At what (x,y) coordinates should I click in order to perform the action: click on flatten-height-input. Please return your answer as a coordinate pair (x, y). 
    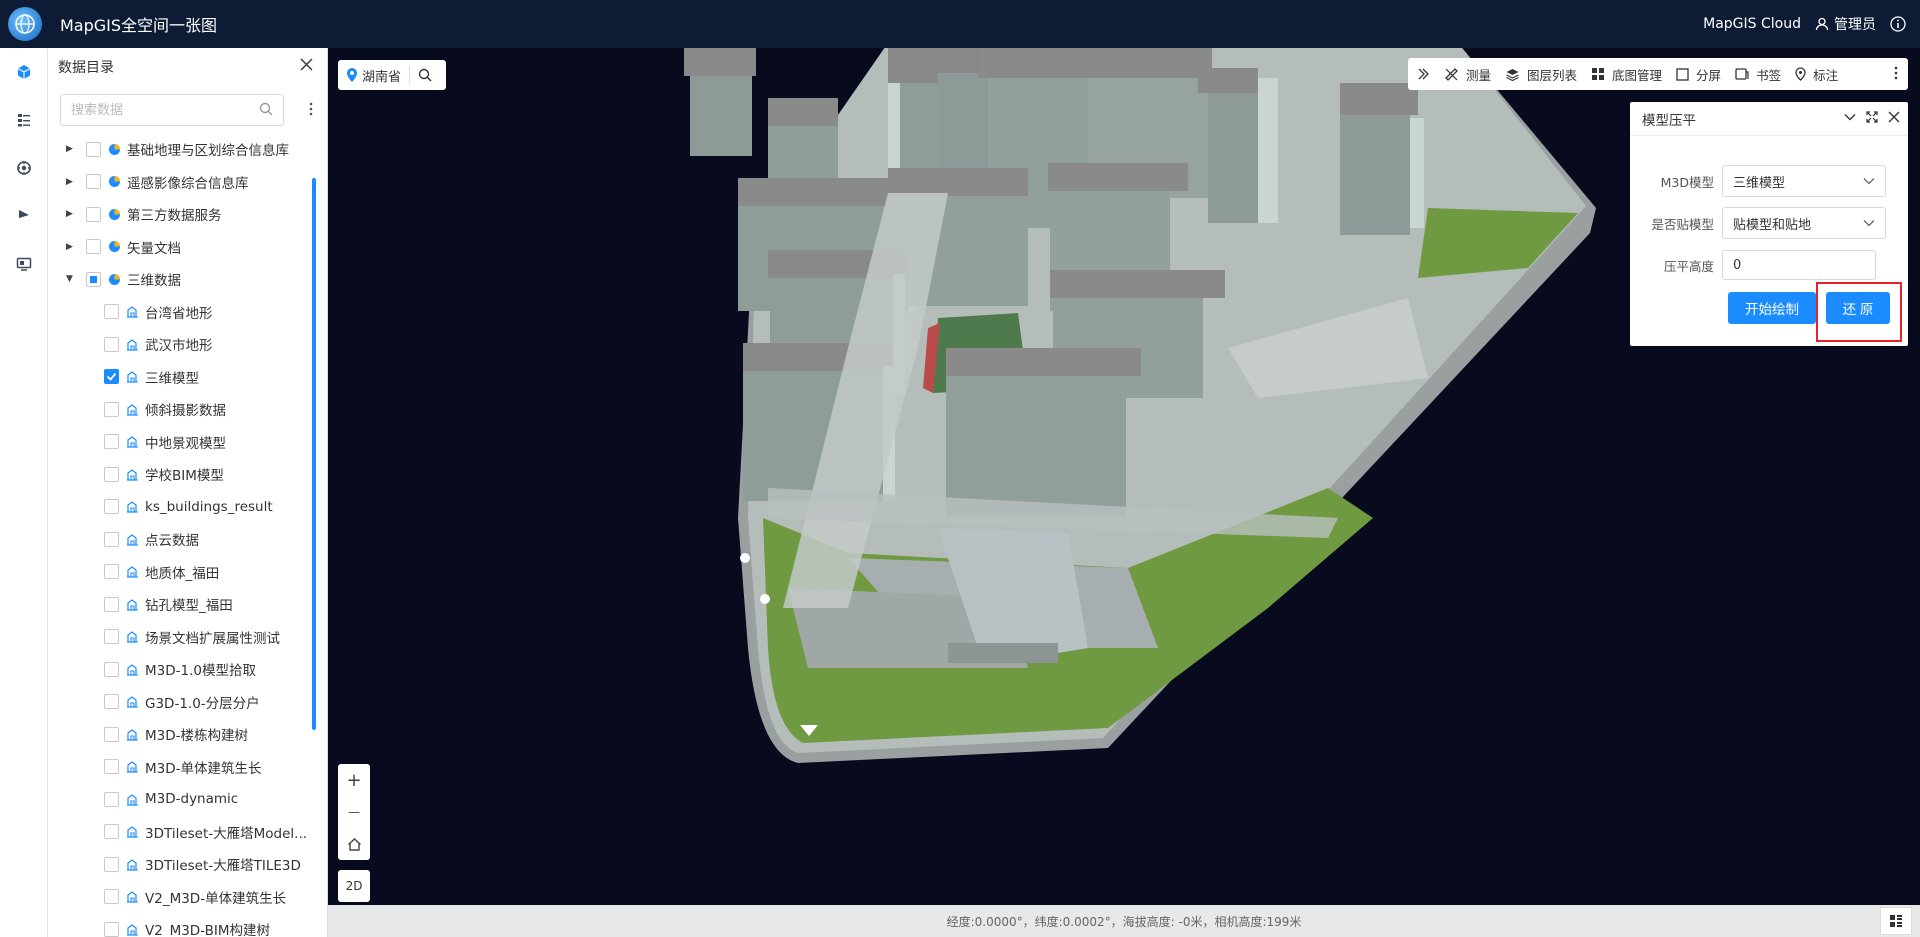
    Looking at the image, I should click on (1799, 265).